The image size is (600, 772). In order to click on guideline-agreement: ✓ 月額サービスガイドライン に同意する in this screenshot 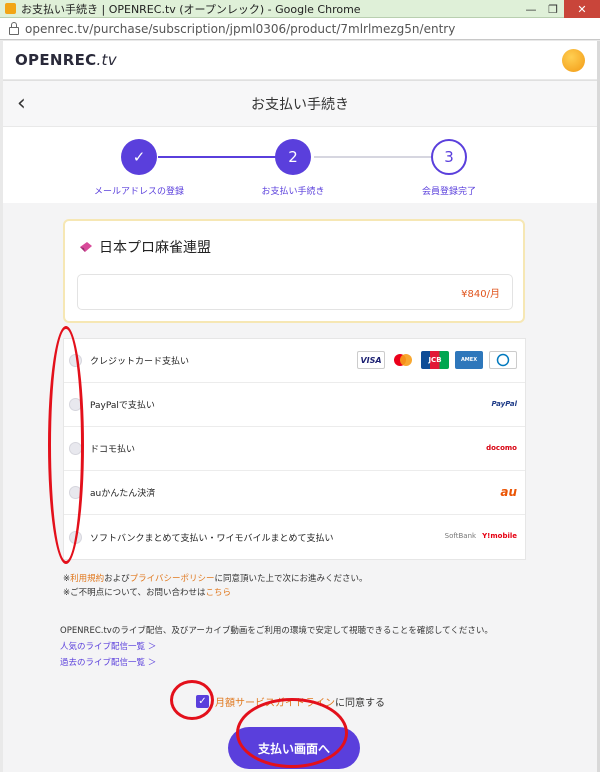, I will do `click(290, 701)`.